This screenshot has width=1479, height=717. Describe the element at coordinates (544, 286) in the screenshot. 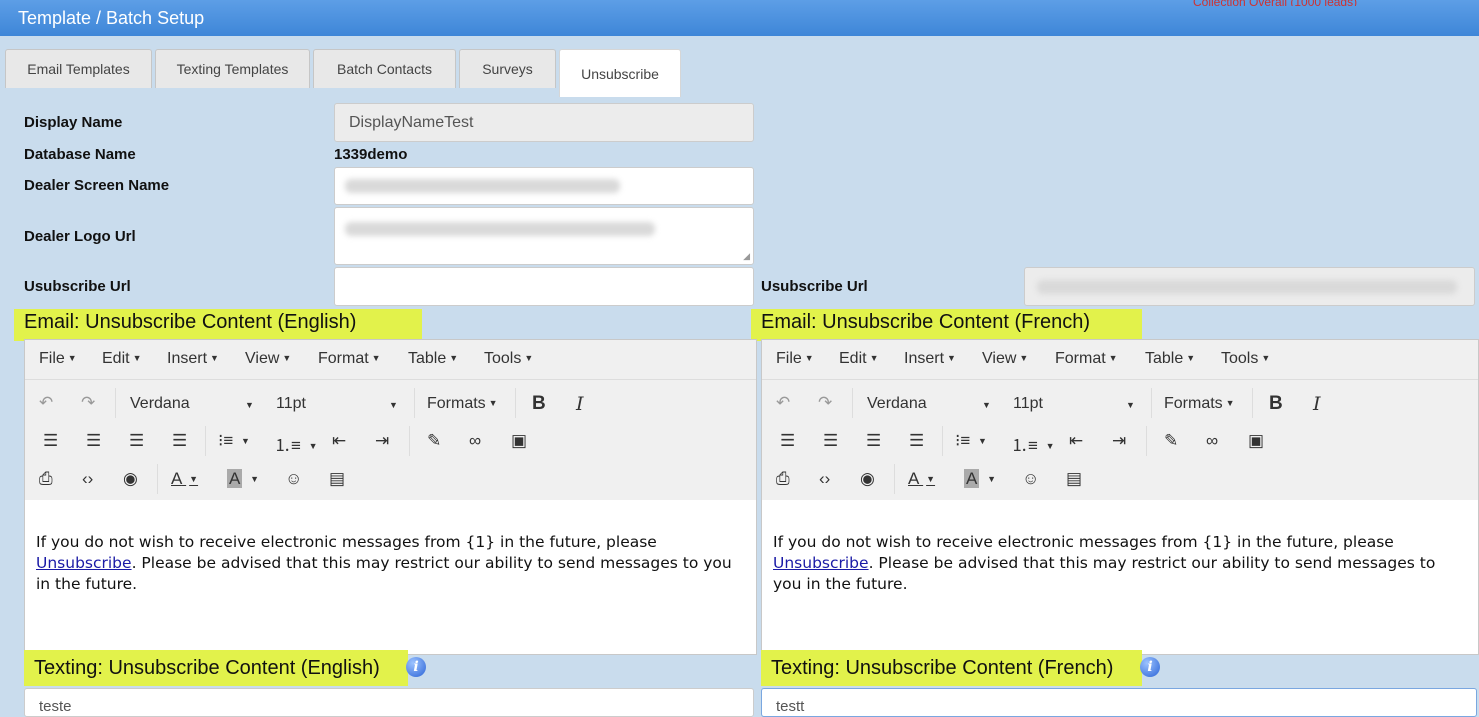

I see `unsubscribe-url-field` at that location.